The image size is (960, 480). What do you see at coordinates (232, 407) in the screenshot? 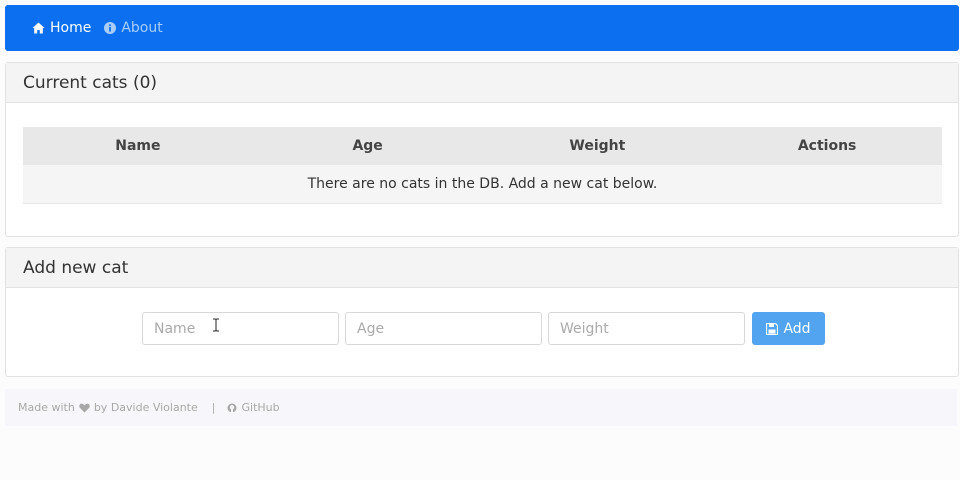
I see `github-icon` at bounding box center [232, 407].